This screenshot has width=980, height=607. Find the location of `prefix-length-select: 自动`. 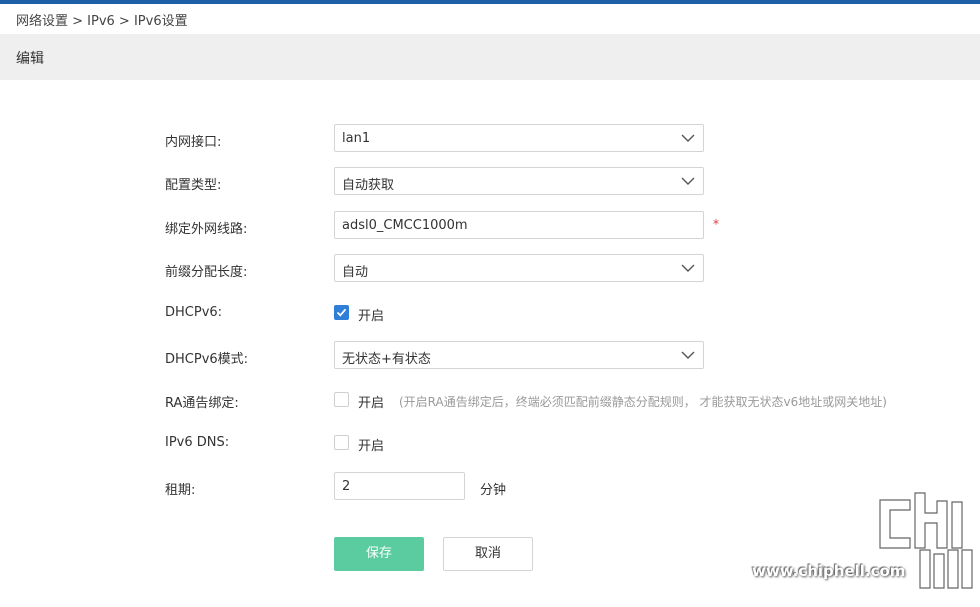

prefix-length-select: 自动 is located at coordinates (519, 268).